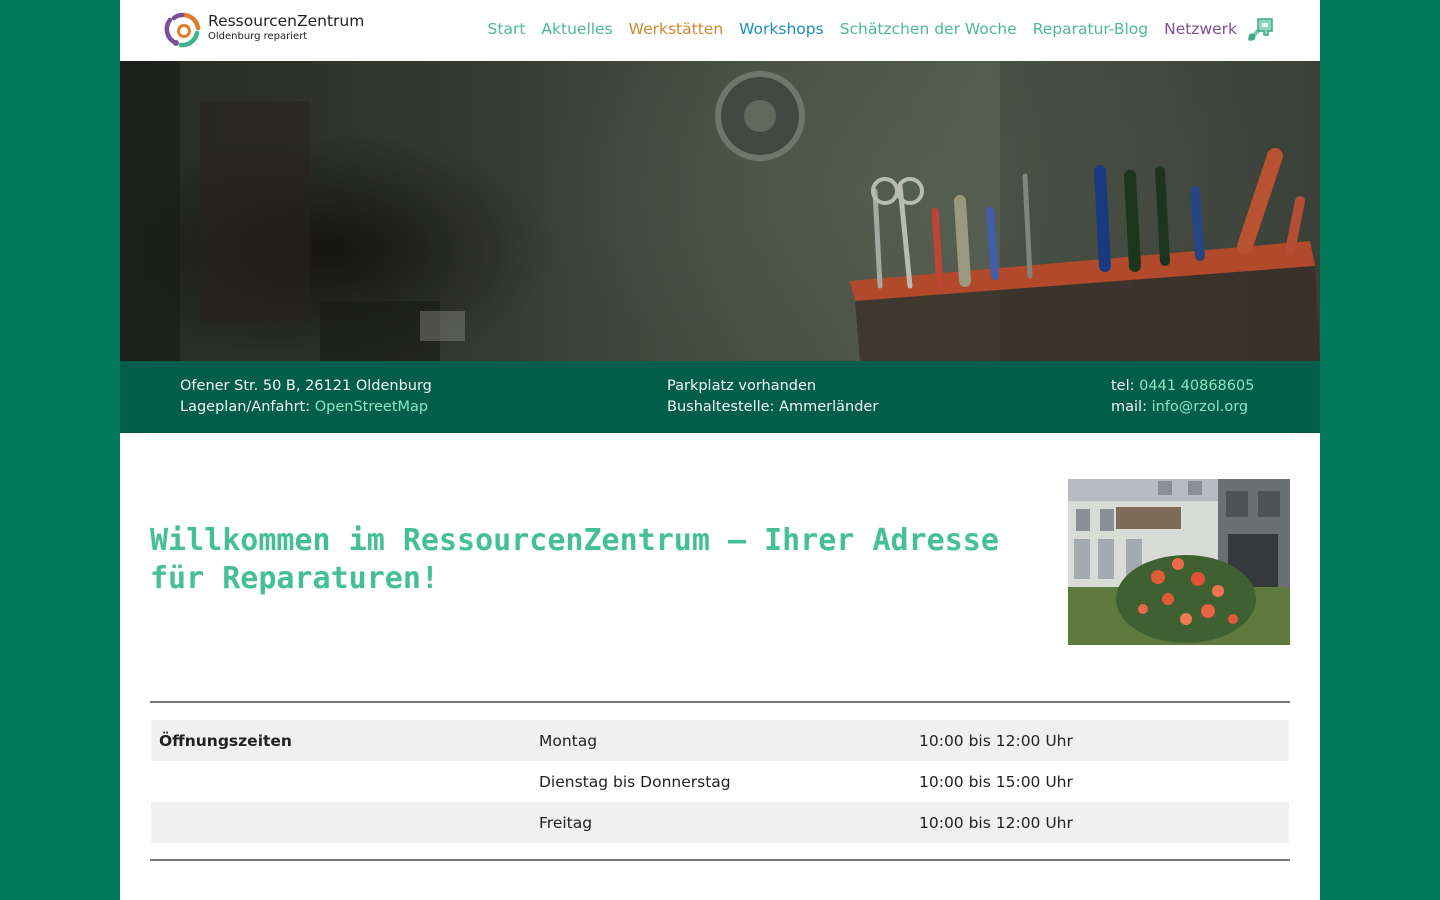 The width and height of the screenshot is (1440, 900). Describe the element at coordinates (258, 36) in the screenshot. I see `logo-subtitle: Oldenburg repariert` at that location.